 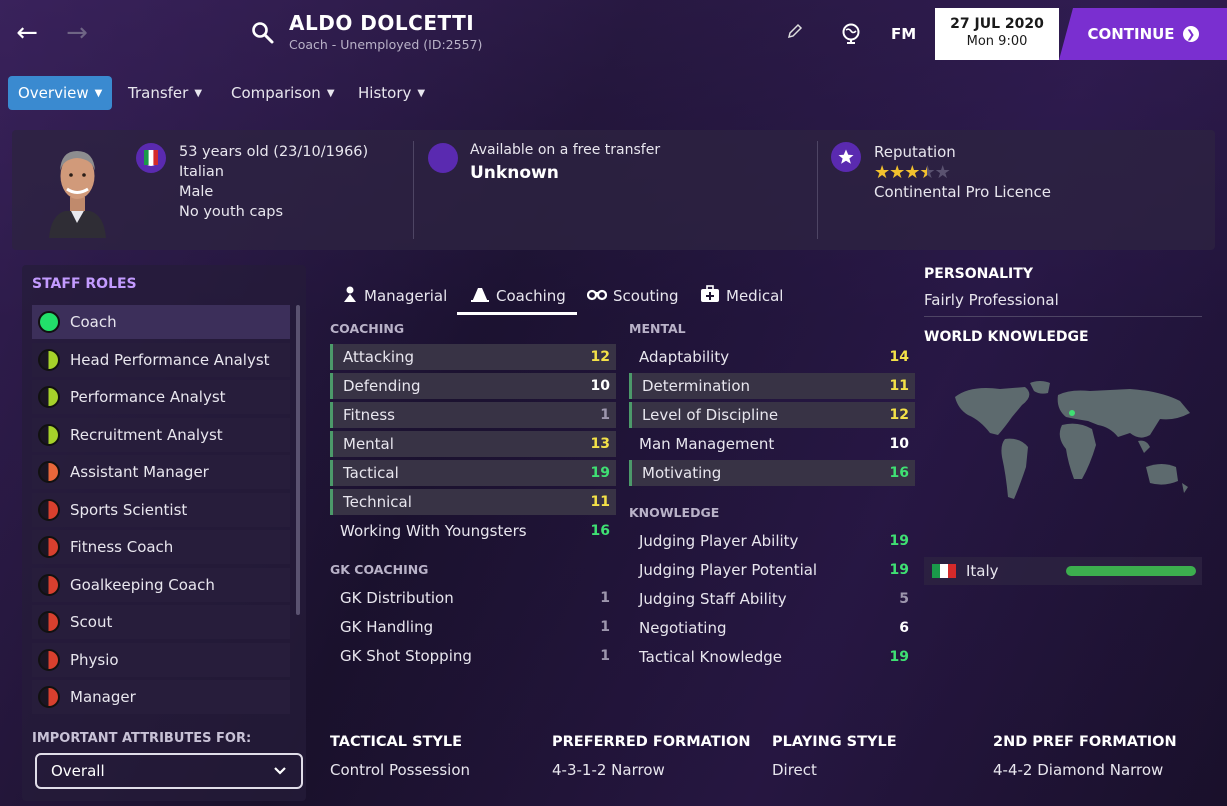 I want to click on staff-role-item: Coach, so click(x=161, y=322).